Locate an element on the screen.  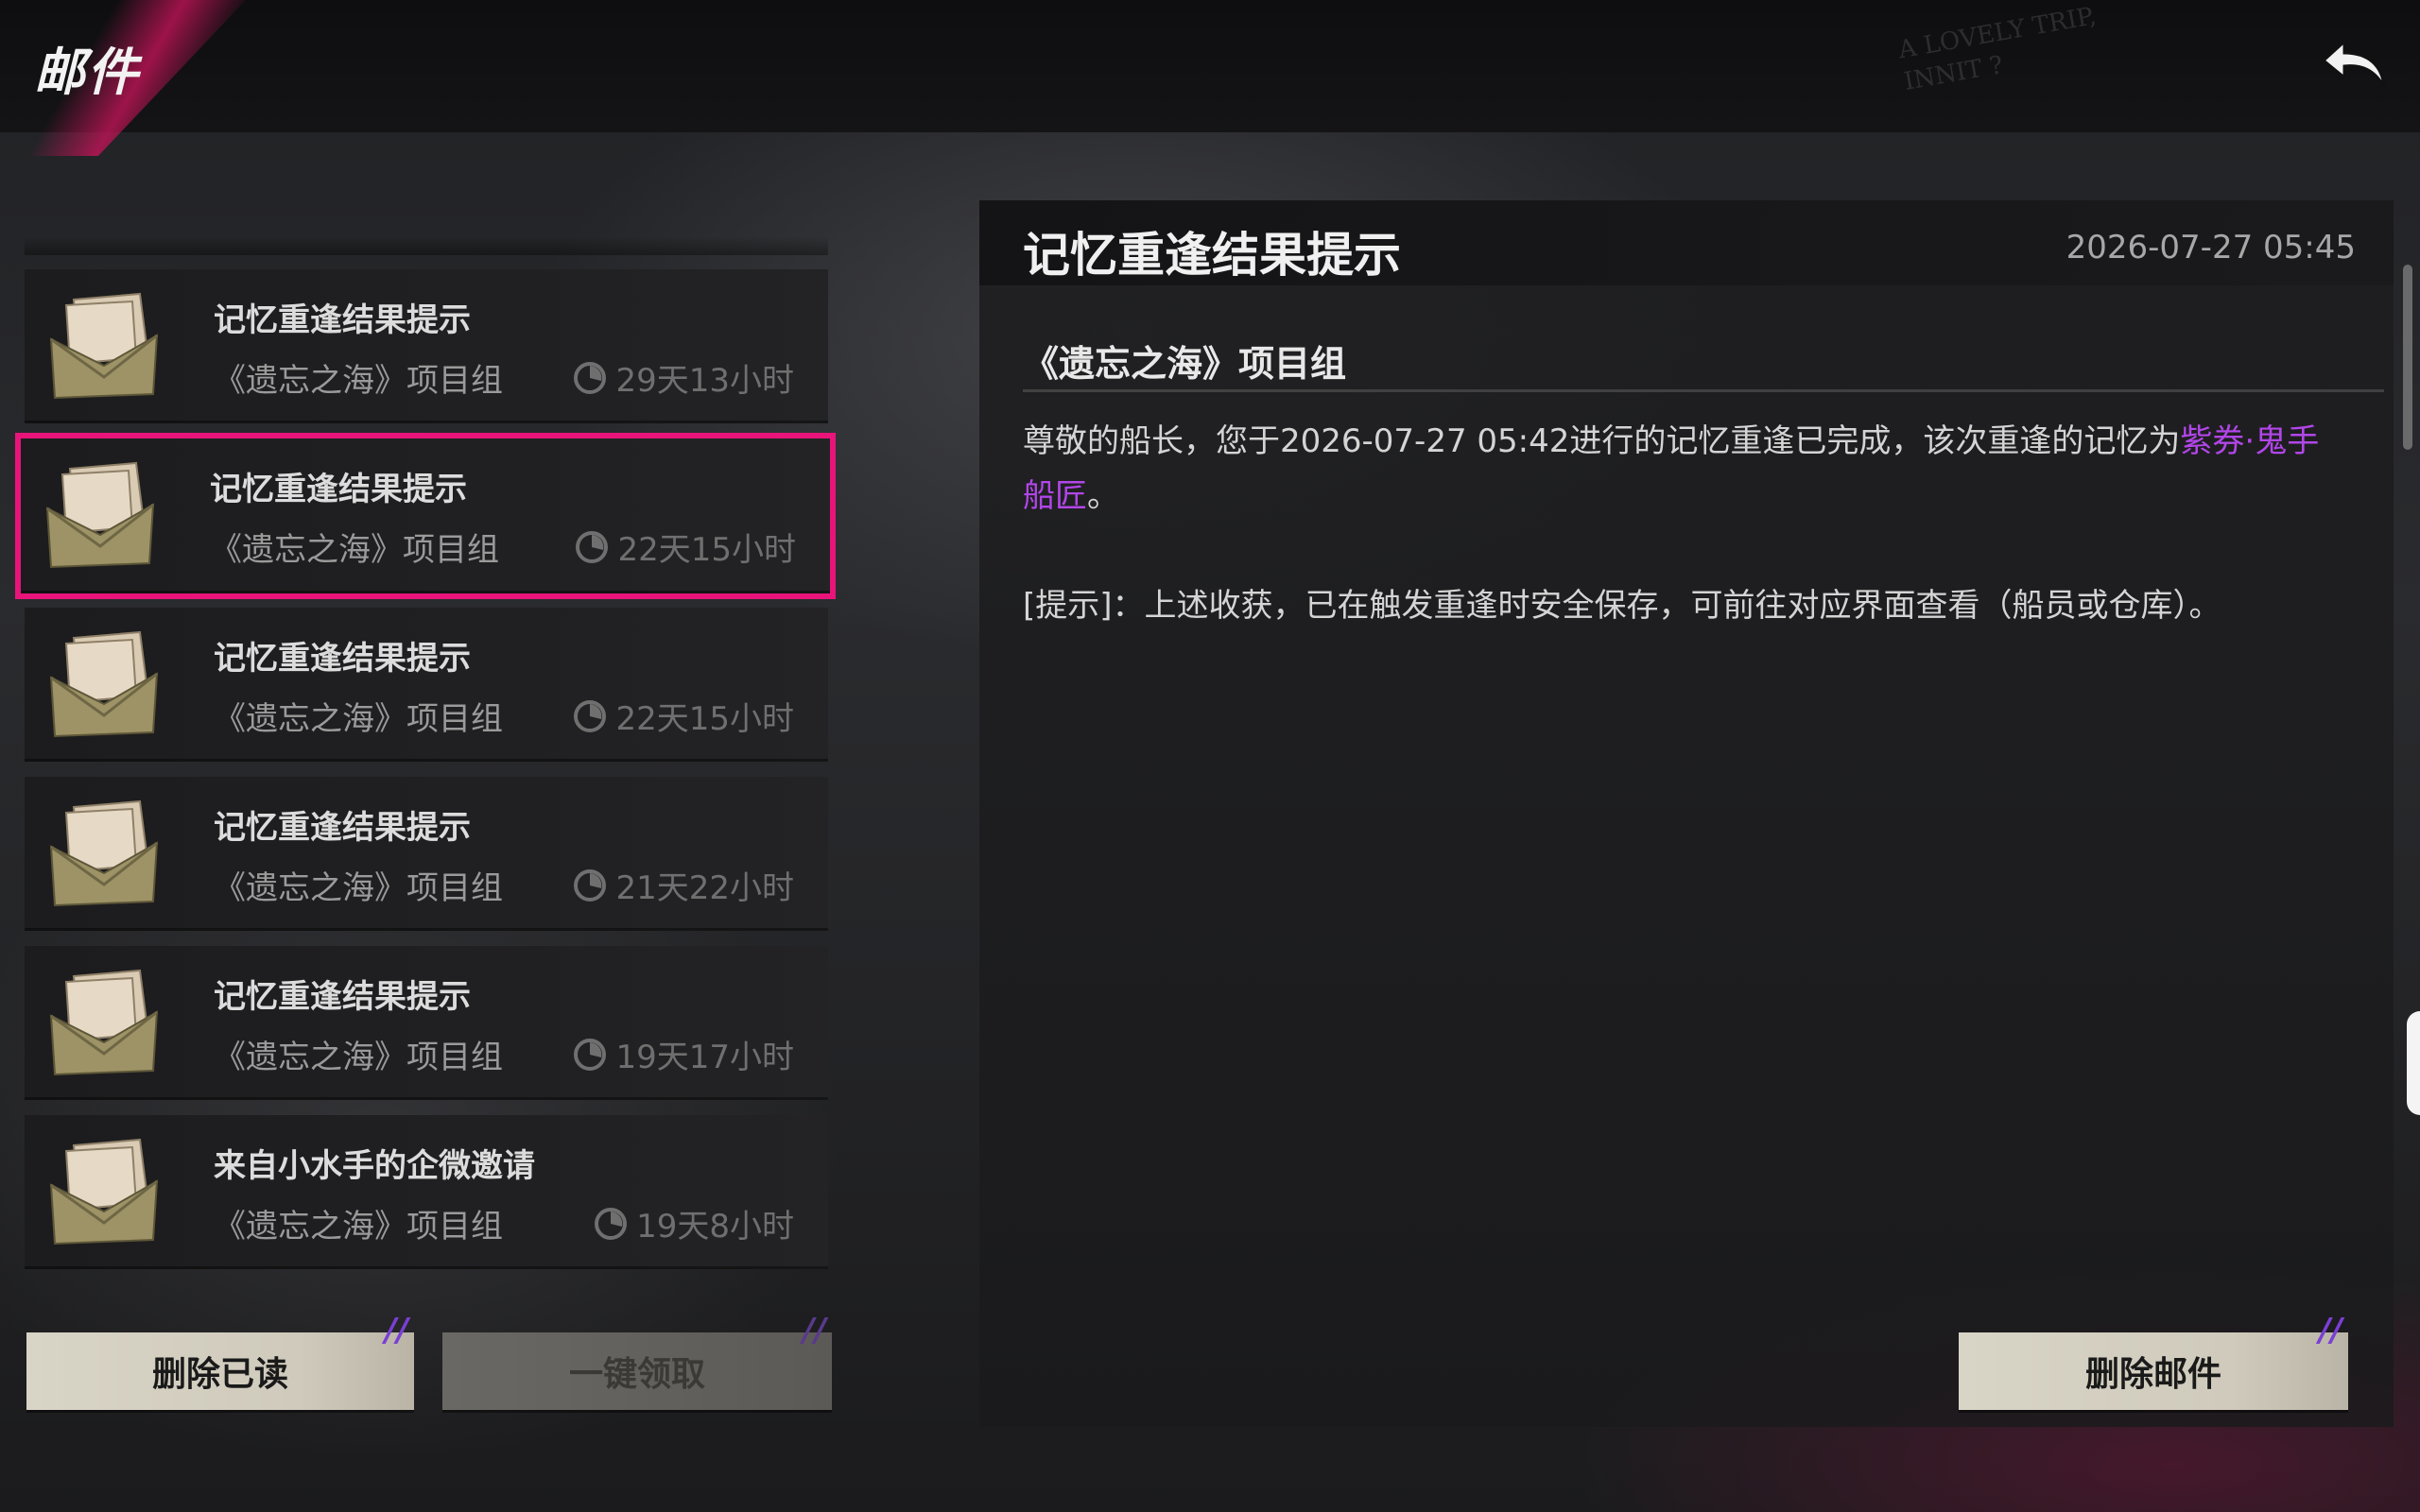
detail-header: 记忆重逢结果提示 2026-07-27 05:45 is located at coordinates (1687, 242).